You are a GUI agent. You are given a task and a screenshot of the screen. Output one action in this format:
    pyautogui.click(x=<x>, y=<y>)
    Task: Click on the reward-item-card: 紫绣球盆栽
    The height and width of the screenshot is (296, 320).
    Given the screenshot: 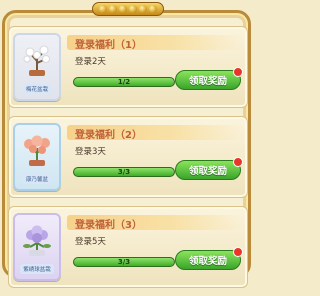 What is the action you would take?
    pyautogui.click(x=37, y=247)
    